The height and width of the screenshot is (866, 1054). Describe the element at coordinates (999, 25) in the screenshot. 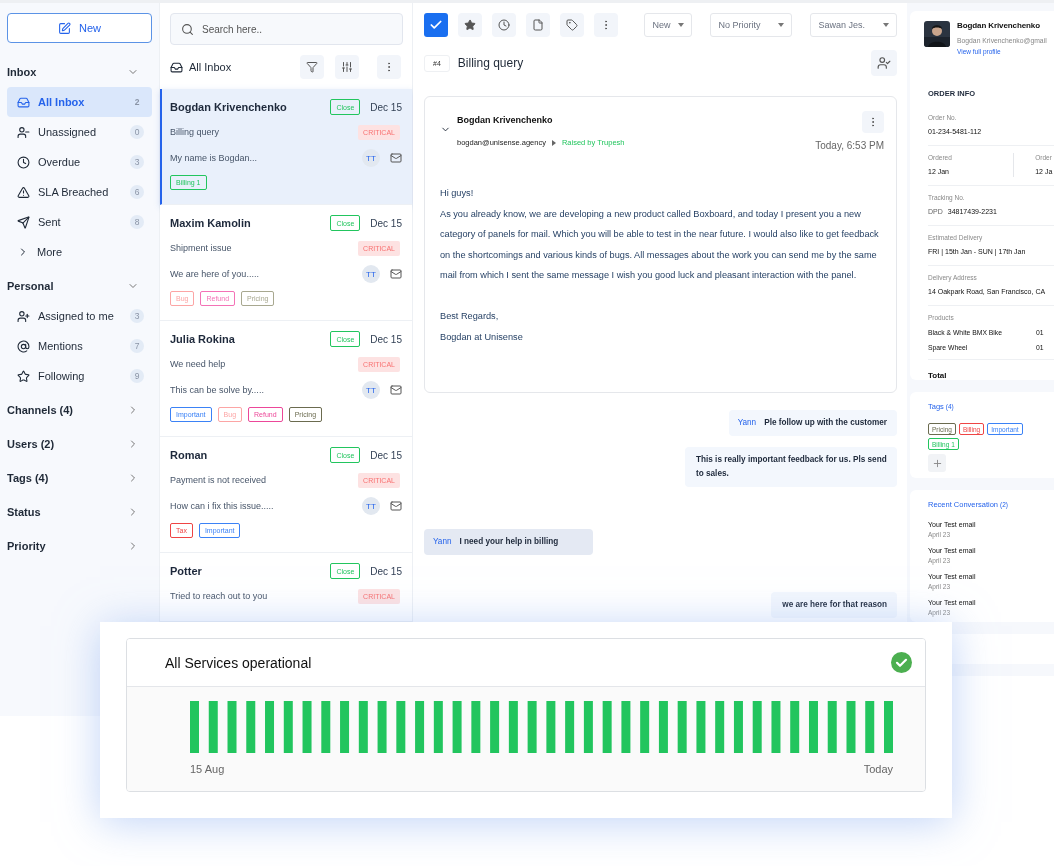

I see `profile-name: Bogdan Krivenchenko` at that location.